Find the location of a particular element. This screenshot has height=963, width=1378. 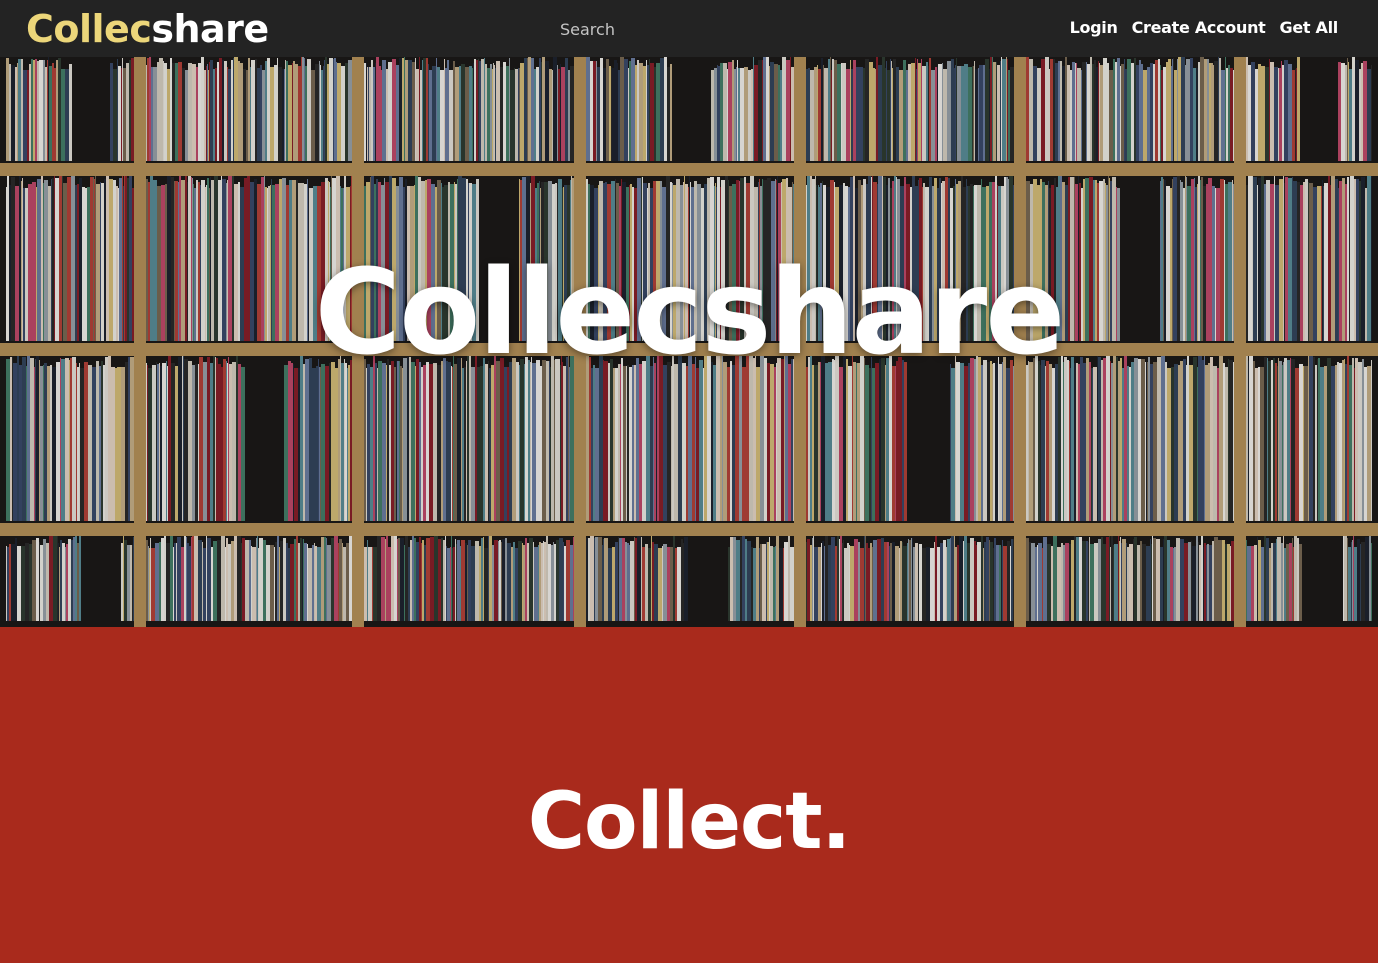

top-navbar: Collecshare Login Create Account Get All is located at coordinates (689, 28).